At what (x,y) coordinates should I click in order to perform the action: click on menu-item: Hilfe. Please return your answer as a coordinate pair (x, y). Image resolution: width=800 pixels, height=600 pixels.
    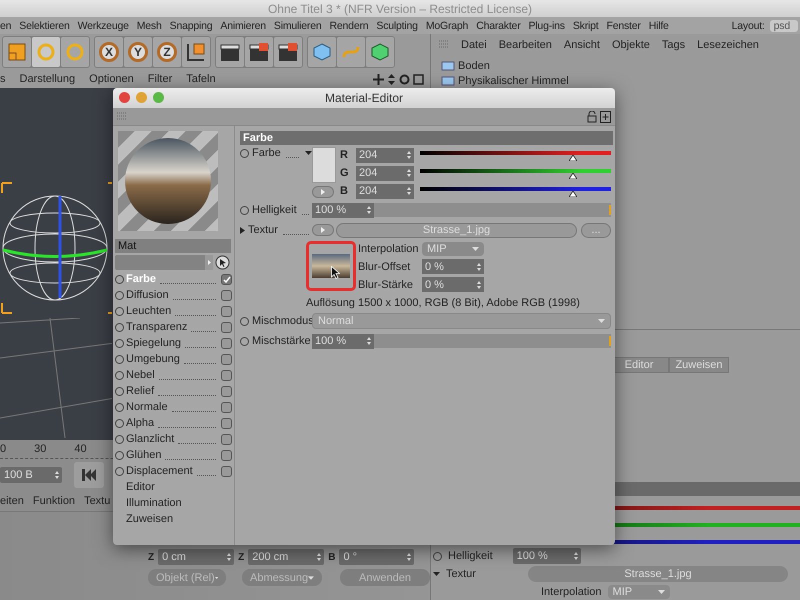
    Looking at the image, I should click on (658, 26).